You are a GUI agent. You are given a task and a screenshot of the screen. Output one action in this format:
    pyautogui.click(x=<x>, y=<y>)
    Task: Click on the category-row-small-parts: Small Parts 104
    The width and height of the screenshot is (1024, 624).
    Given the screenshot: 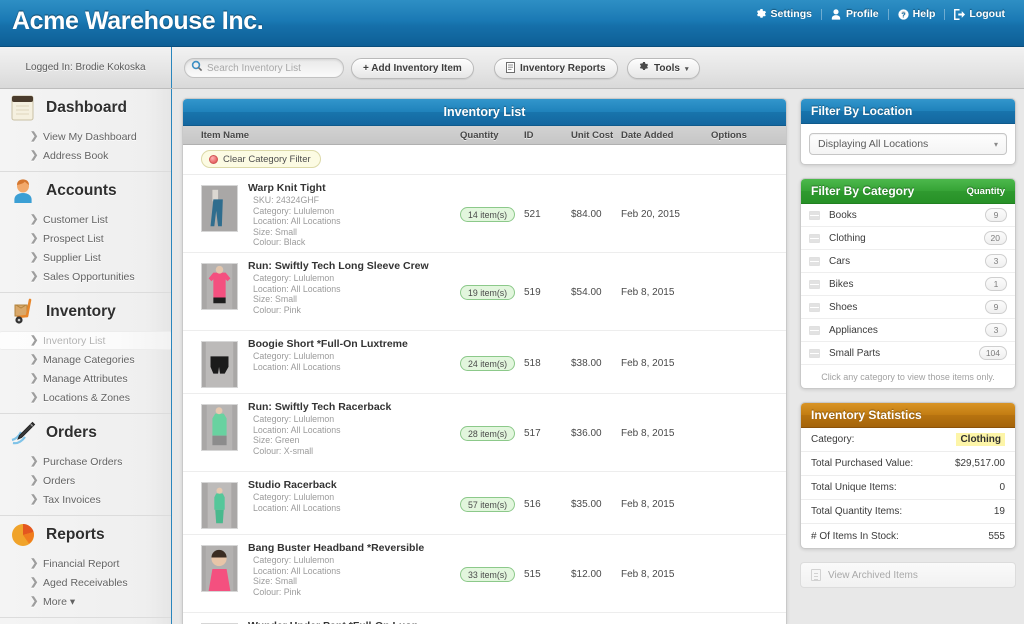 What is the action you would take?
    pyautogui.click(x=908, y=353)
    